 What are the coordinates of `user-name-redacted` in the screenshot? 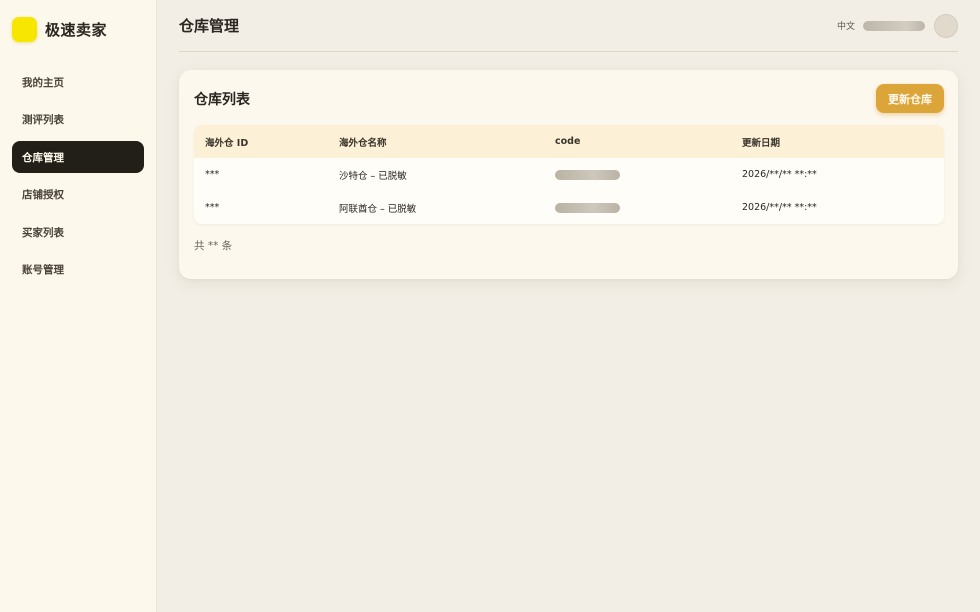 It's located at (894, 25).